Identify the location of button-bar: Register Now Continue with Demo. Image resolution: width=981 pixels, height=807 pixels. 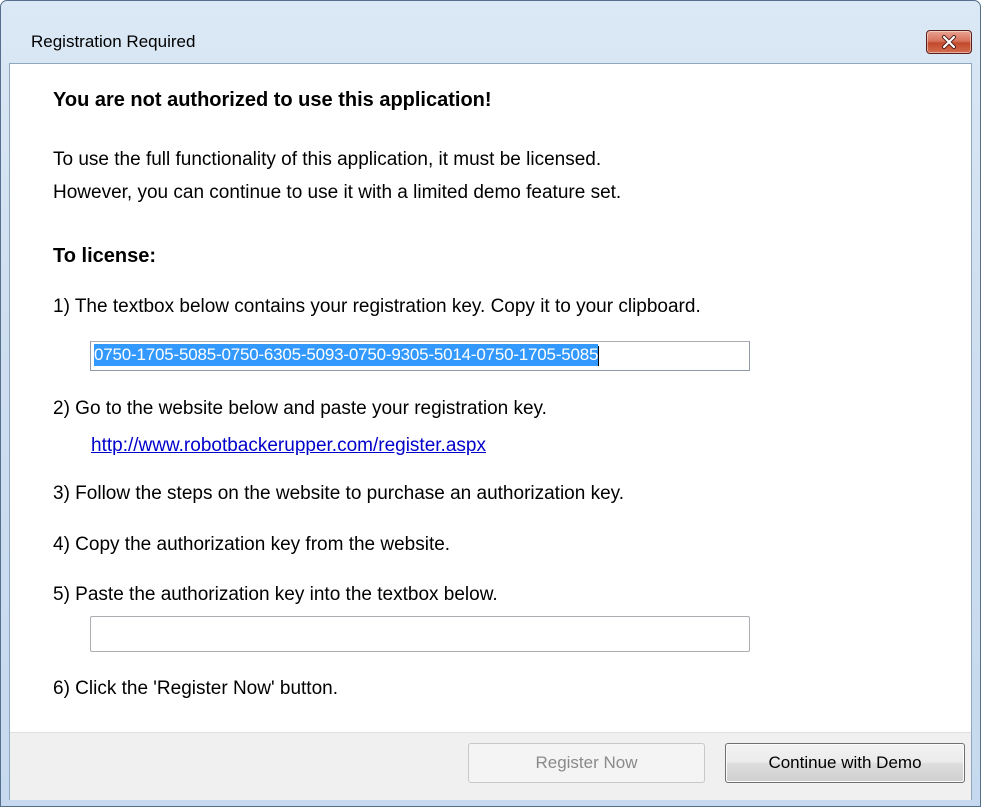
(490, 766).